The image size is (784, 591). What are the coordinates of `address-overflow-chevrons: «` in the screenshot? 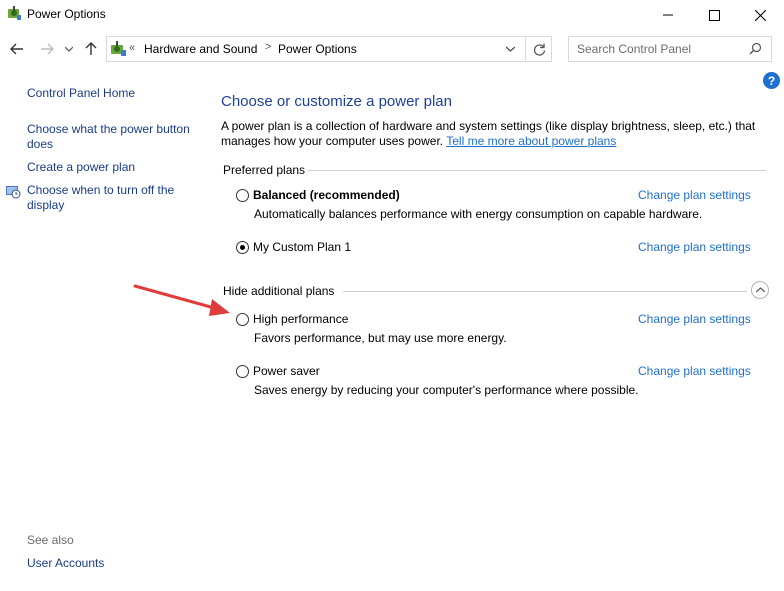 It's located at (132, 48).